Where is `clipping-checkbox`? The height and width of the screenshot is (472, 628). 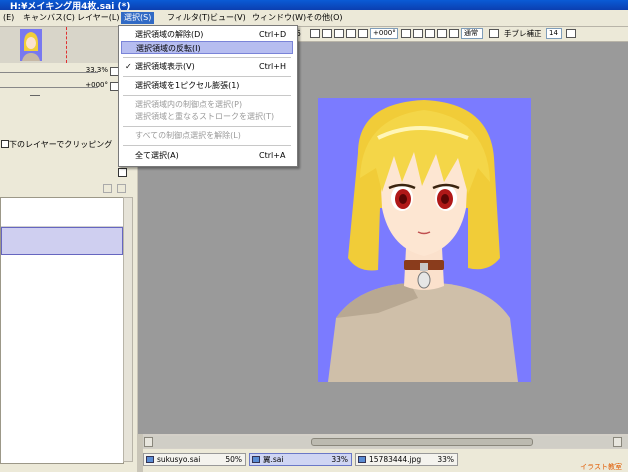 clipping-checkbox is located at coordinates (5, 144).